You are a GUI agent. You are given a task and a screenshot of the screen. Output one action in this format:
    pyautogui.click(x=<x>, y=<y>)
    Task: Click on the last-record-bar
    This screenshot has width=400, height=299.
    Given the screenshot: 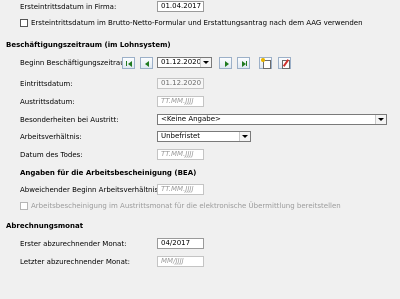 What is the action you would take?
    pyautogui.click(x=246, y=63)
    